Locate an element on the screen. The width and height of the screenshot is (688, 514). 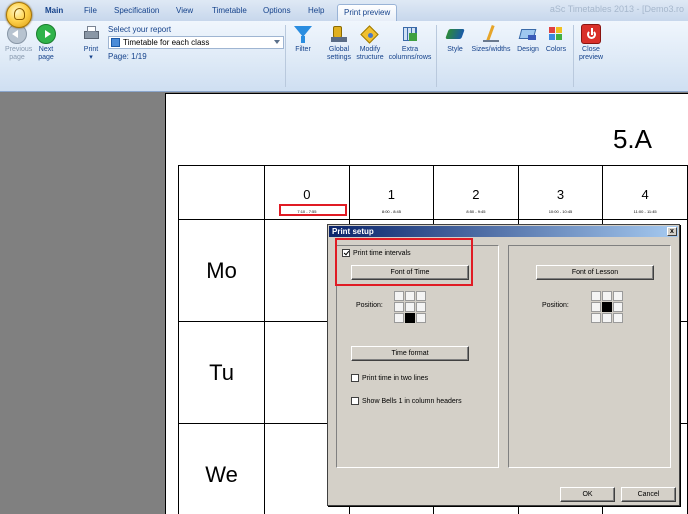
tab-specification: Specification is located at coordinates (136, 13).